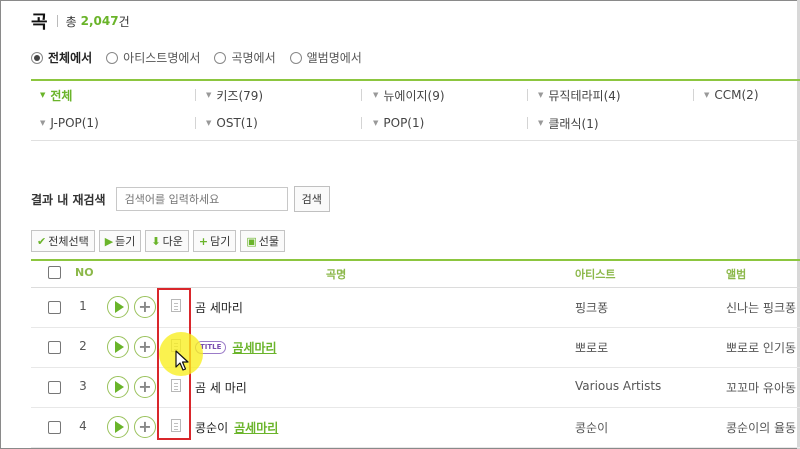 The height and width of the screenshot is (449, 800). Describe the element at coordinates (99, 21) in the screenshot. I see `result-count: 2,047` at that location.